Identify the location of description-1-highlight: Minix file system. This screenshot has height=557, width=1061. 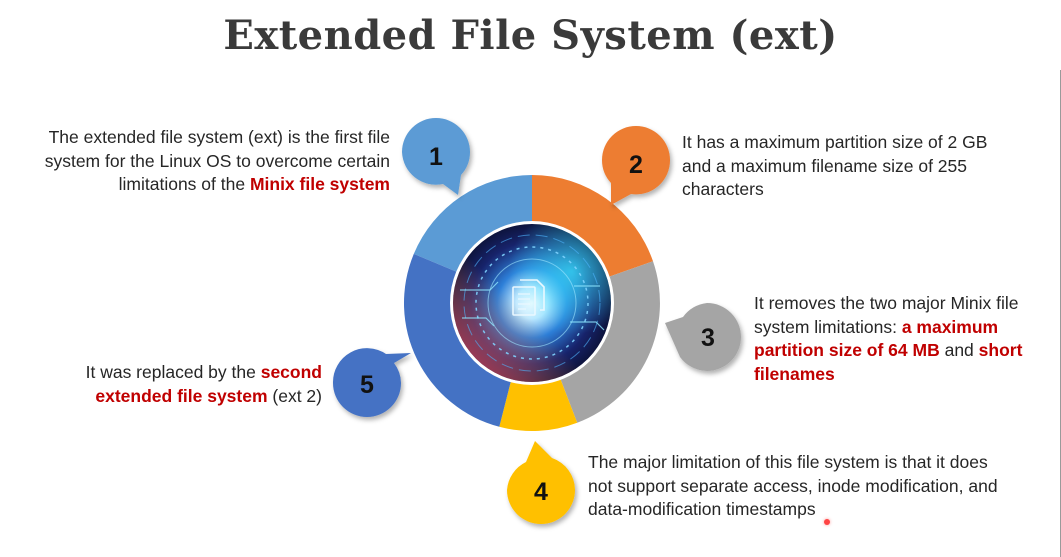
(319, 184).